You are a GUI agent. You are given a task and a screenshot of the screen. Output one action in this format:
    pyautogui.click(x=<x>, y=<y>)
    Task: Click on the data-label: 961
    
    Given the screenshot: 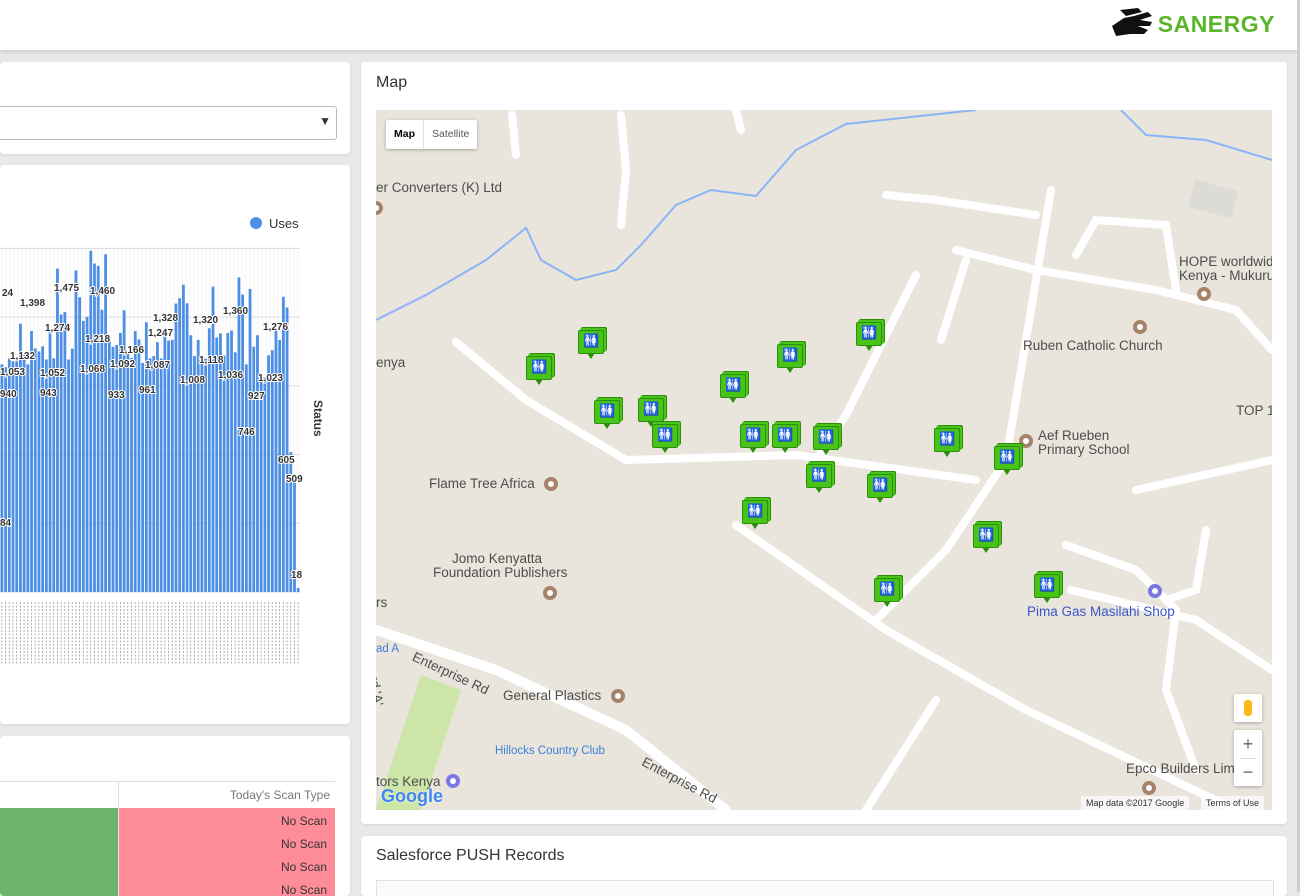 What is the action you would take?
    pyautogui.click(x=147, y=390)
    